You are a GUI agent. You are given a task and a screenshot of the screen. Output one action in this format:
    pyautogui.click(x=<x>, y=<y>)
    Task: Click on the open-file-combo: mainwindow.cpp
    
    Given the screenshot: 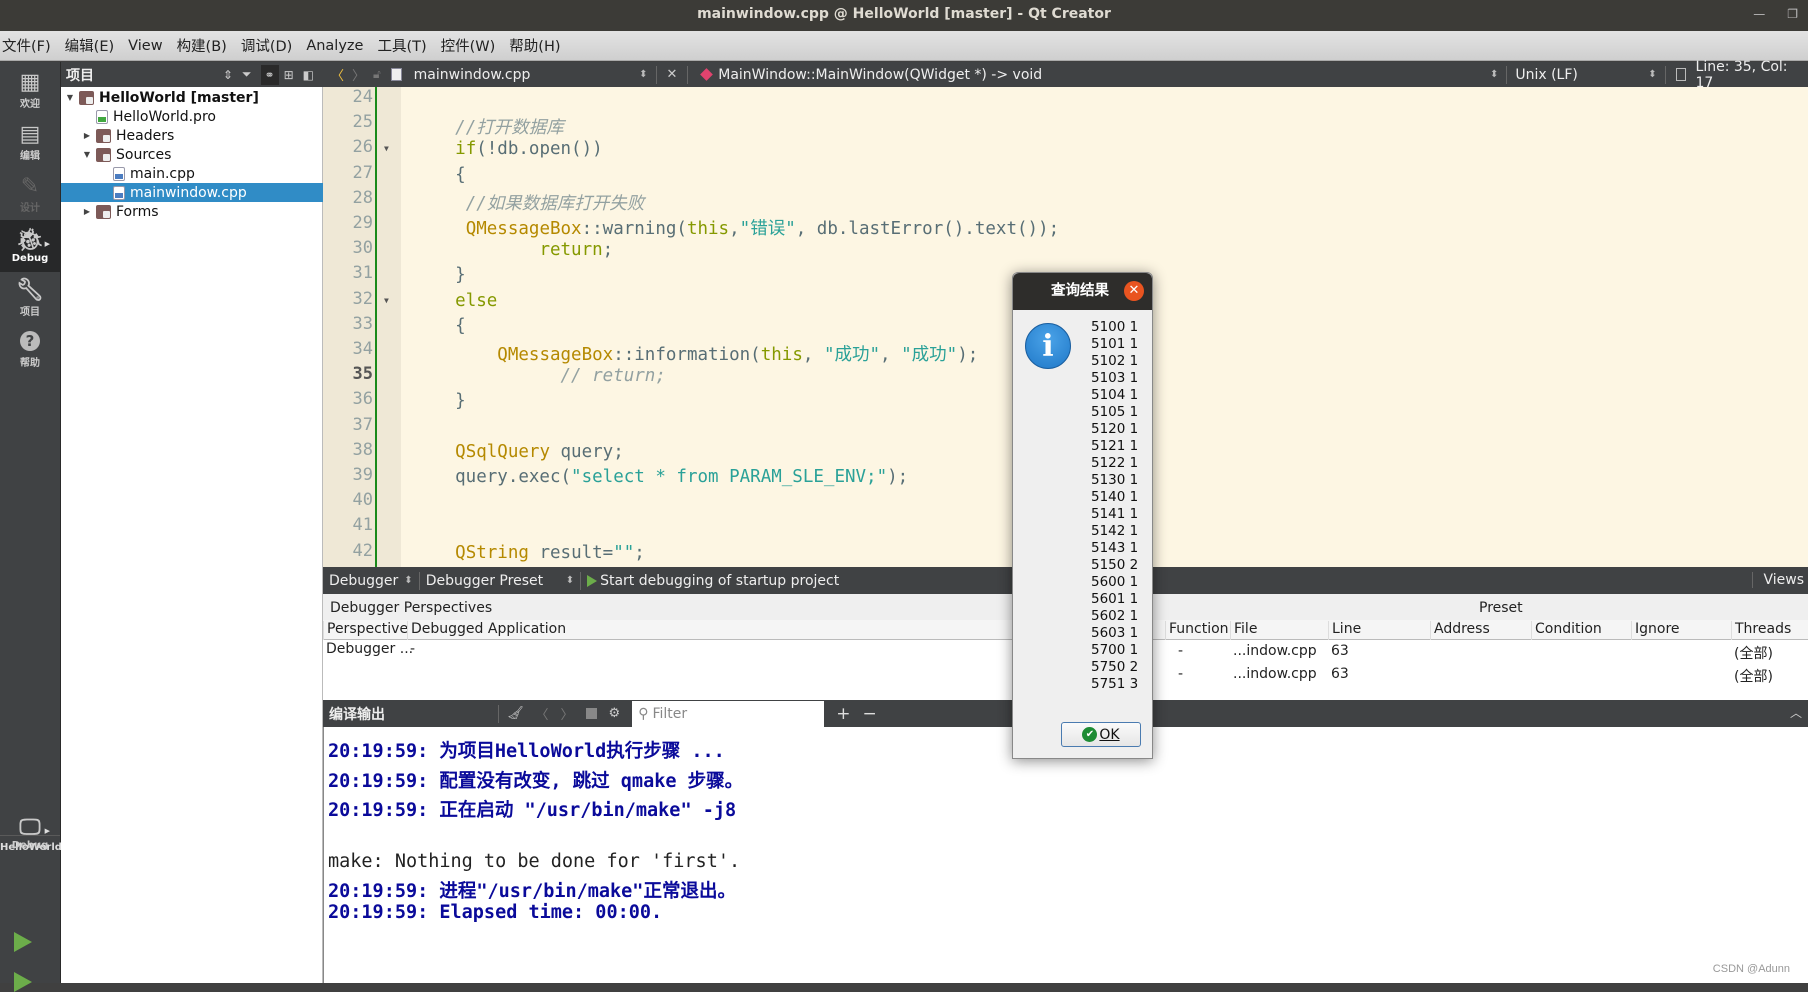 What is the action you would take?
    pyautogui.click(x=524, y=75)
    